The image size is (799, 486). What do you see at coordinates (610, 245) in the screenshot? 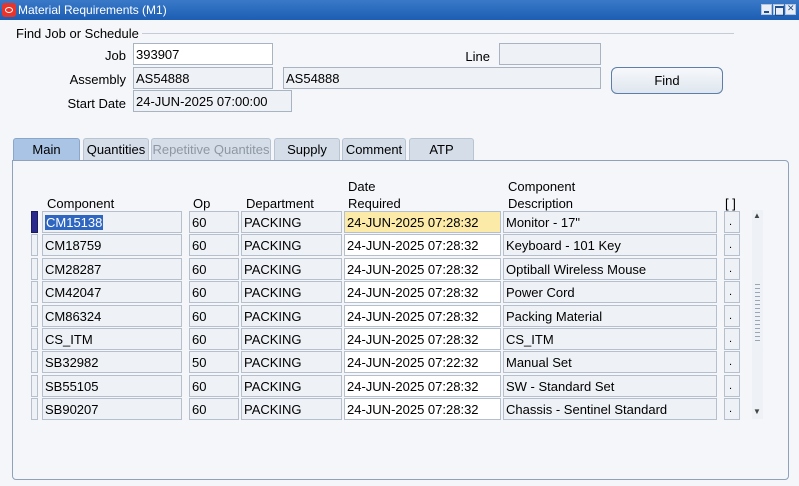
I see `component-description-cell: Keyboard - 101 Key` at bounding box center [610, 245].